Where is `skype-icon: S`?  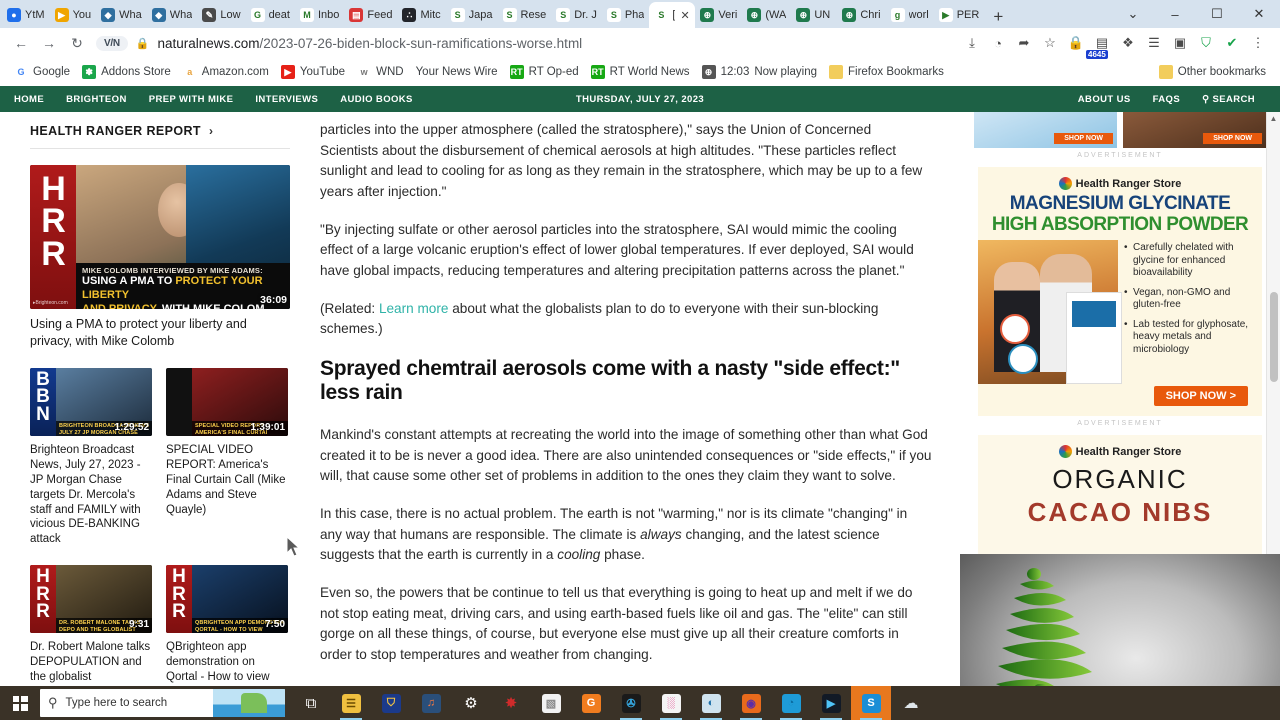 skype-icon: S is located at coordinates (871, 703).